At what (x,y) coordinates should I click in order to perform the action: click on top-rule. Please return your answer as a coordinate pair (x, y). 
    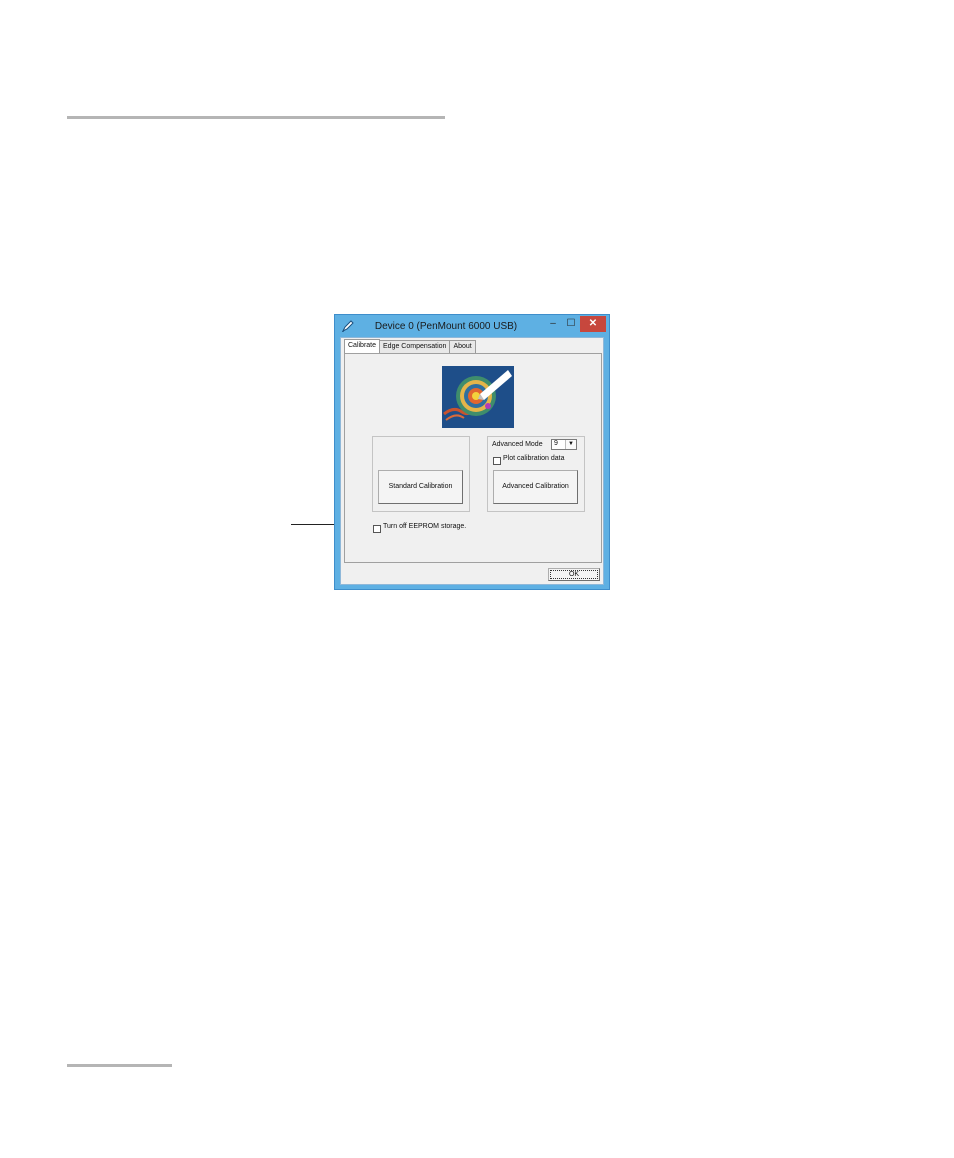
    Looking at the image, I should click on (256, 117).